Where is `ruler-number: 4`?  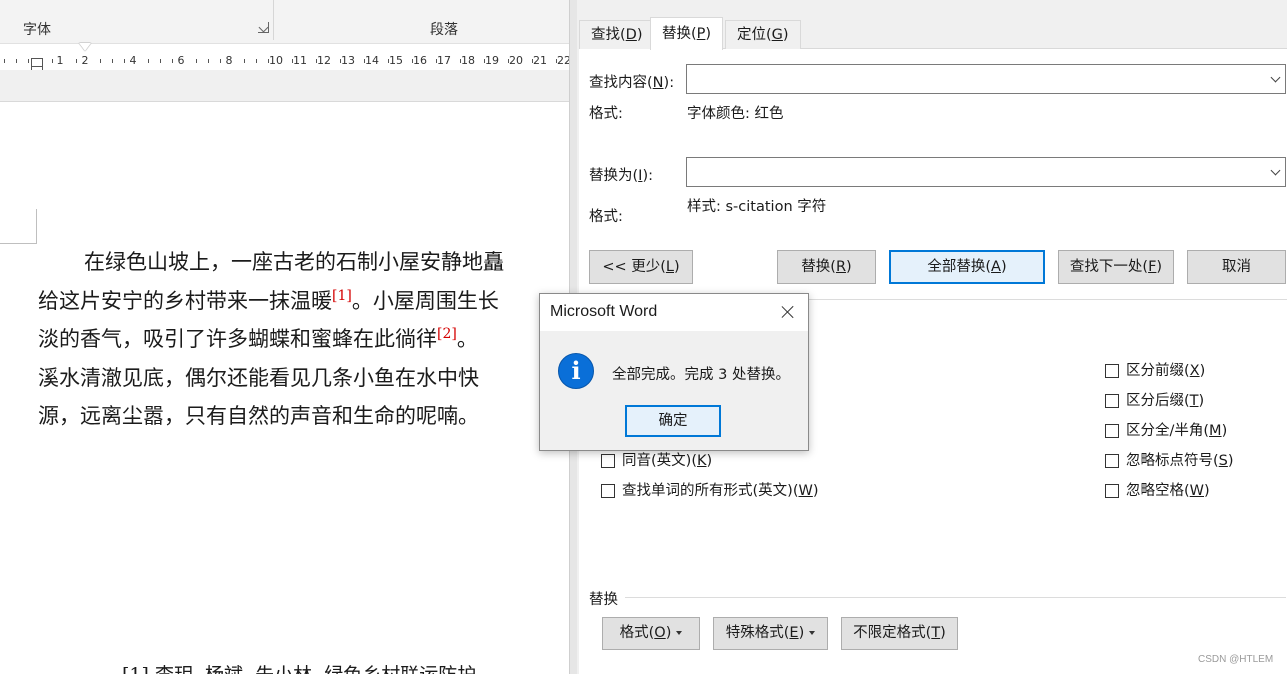
ruler-number: 4 is located at coordinates (133, 60).